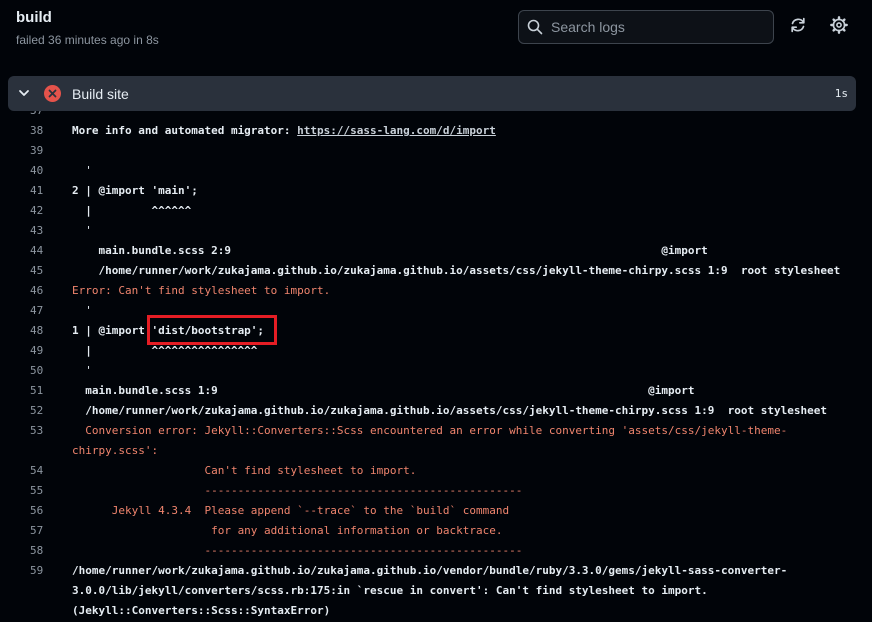 The image size is (872, 622). What do you see at coordinates (535, 27) in the screenshot?
I see `search-icon` at bounding box center [535, 27].